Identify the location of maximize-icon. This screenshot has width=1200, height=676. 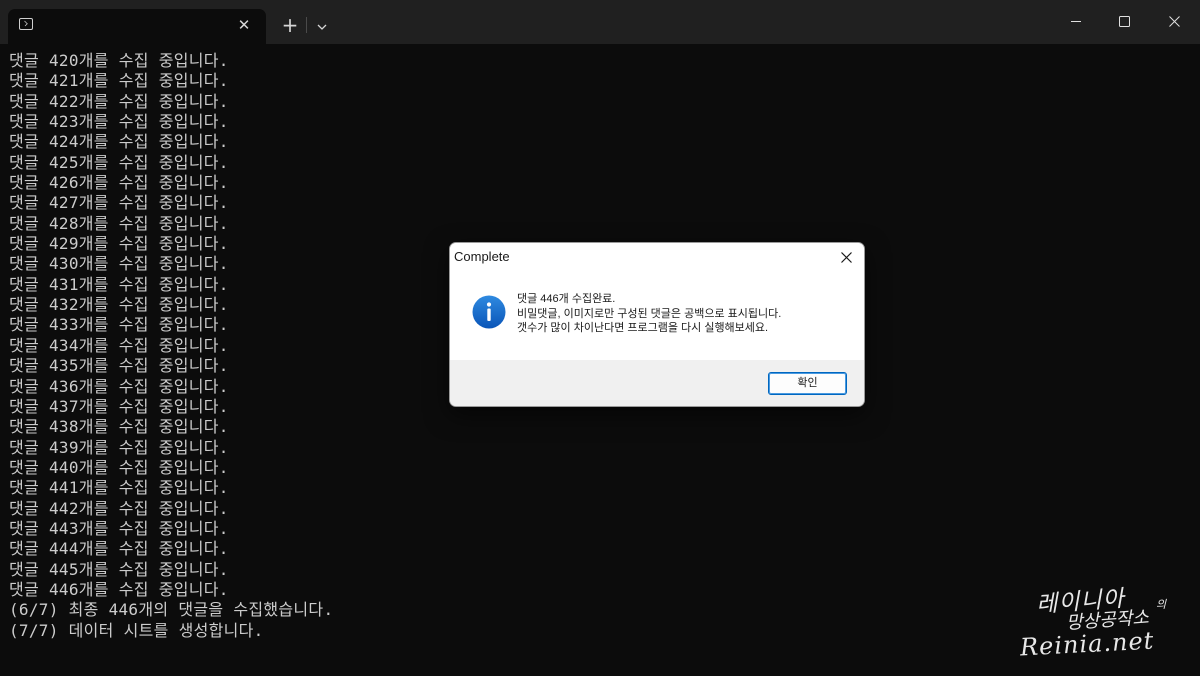
(1124, 21).